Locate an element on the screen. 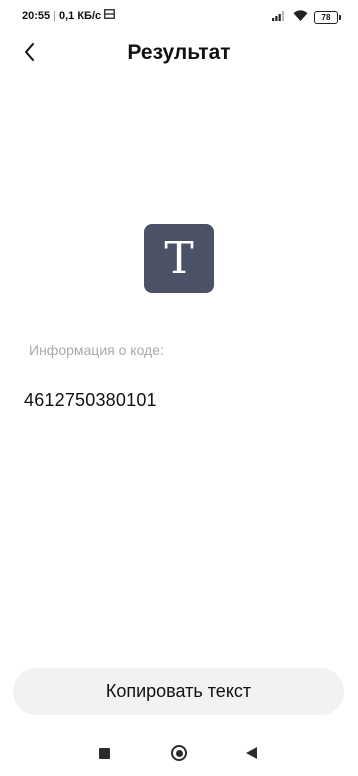  cellular-signal-icon is located at coordinates (279, 17).